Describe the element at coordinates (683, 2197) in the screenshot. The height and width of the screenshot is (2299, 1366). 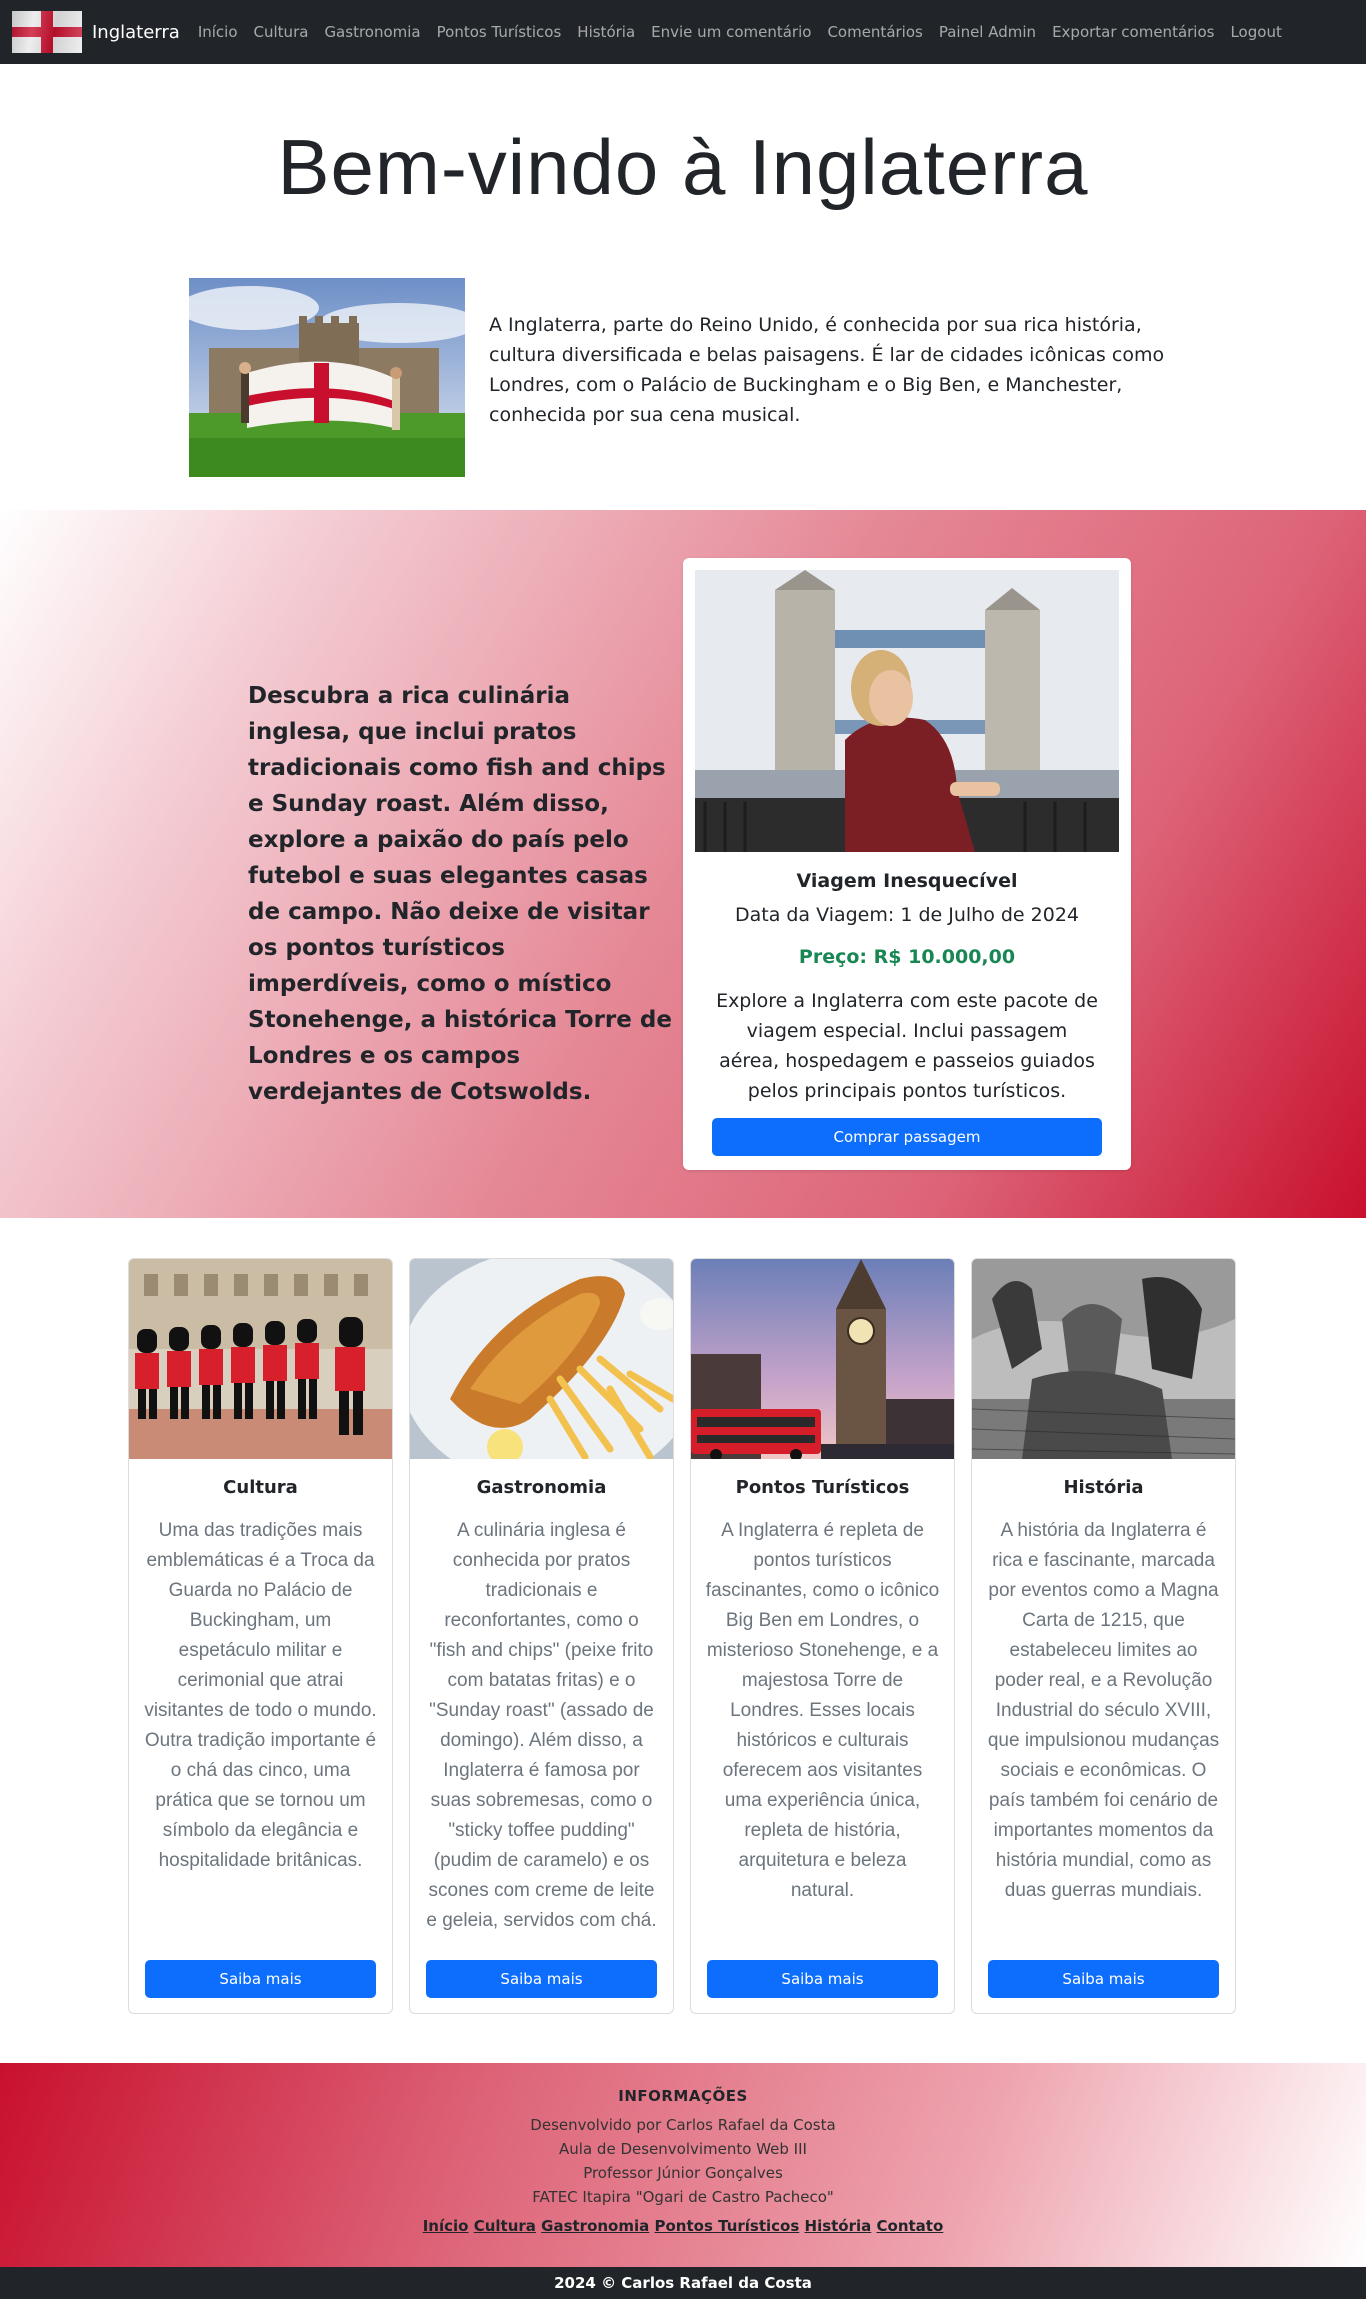
I see `footer-school: FATEC Itapira "Ogari de Castro Pacheco"` at that location.